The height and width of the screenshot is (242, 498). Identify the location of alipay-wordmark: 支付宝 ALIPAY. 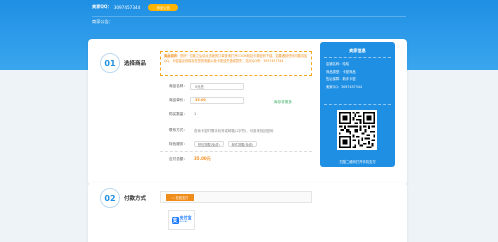
(186, 220).